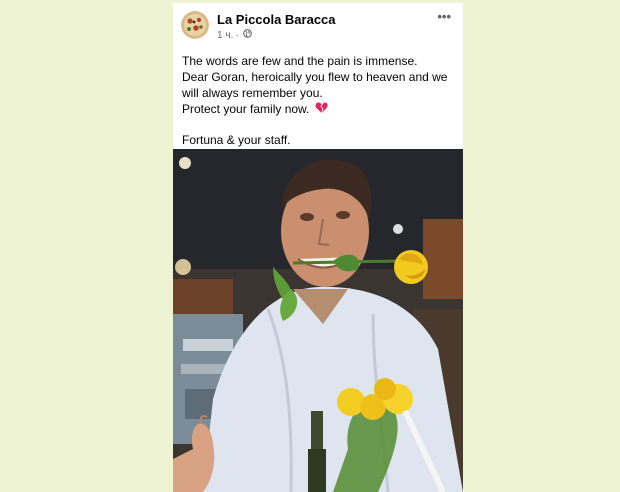 Image resolution: width=620 pixels, height=492 pixels. Describe the element at coordinates (195, 25) in the screenshot. I see `page-avatar` at that location.